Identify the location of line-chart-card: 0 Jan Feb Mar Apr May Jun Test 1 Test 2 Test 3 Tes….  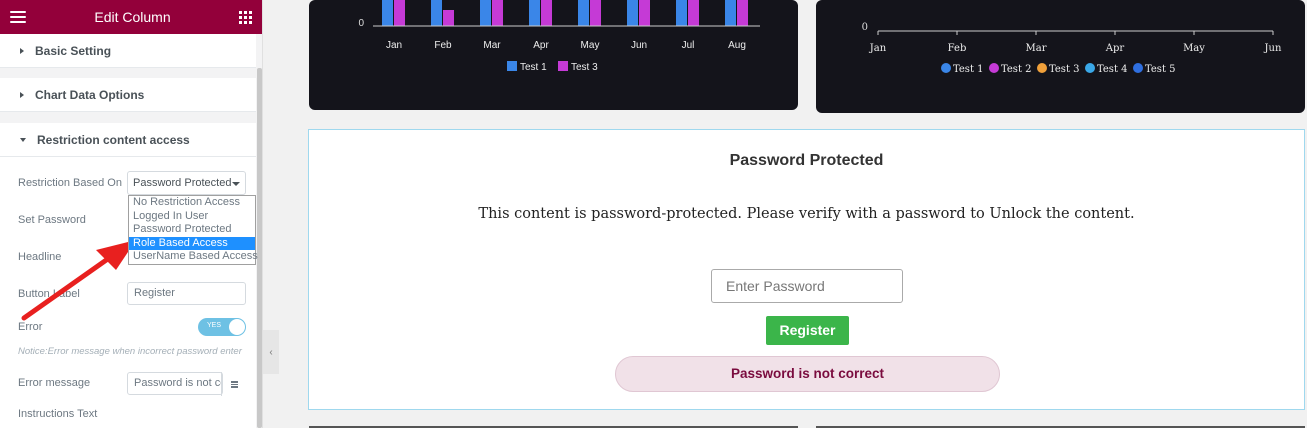
(1060, 56).